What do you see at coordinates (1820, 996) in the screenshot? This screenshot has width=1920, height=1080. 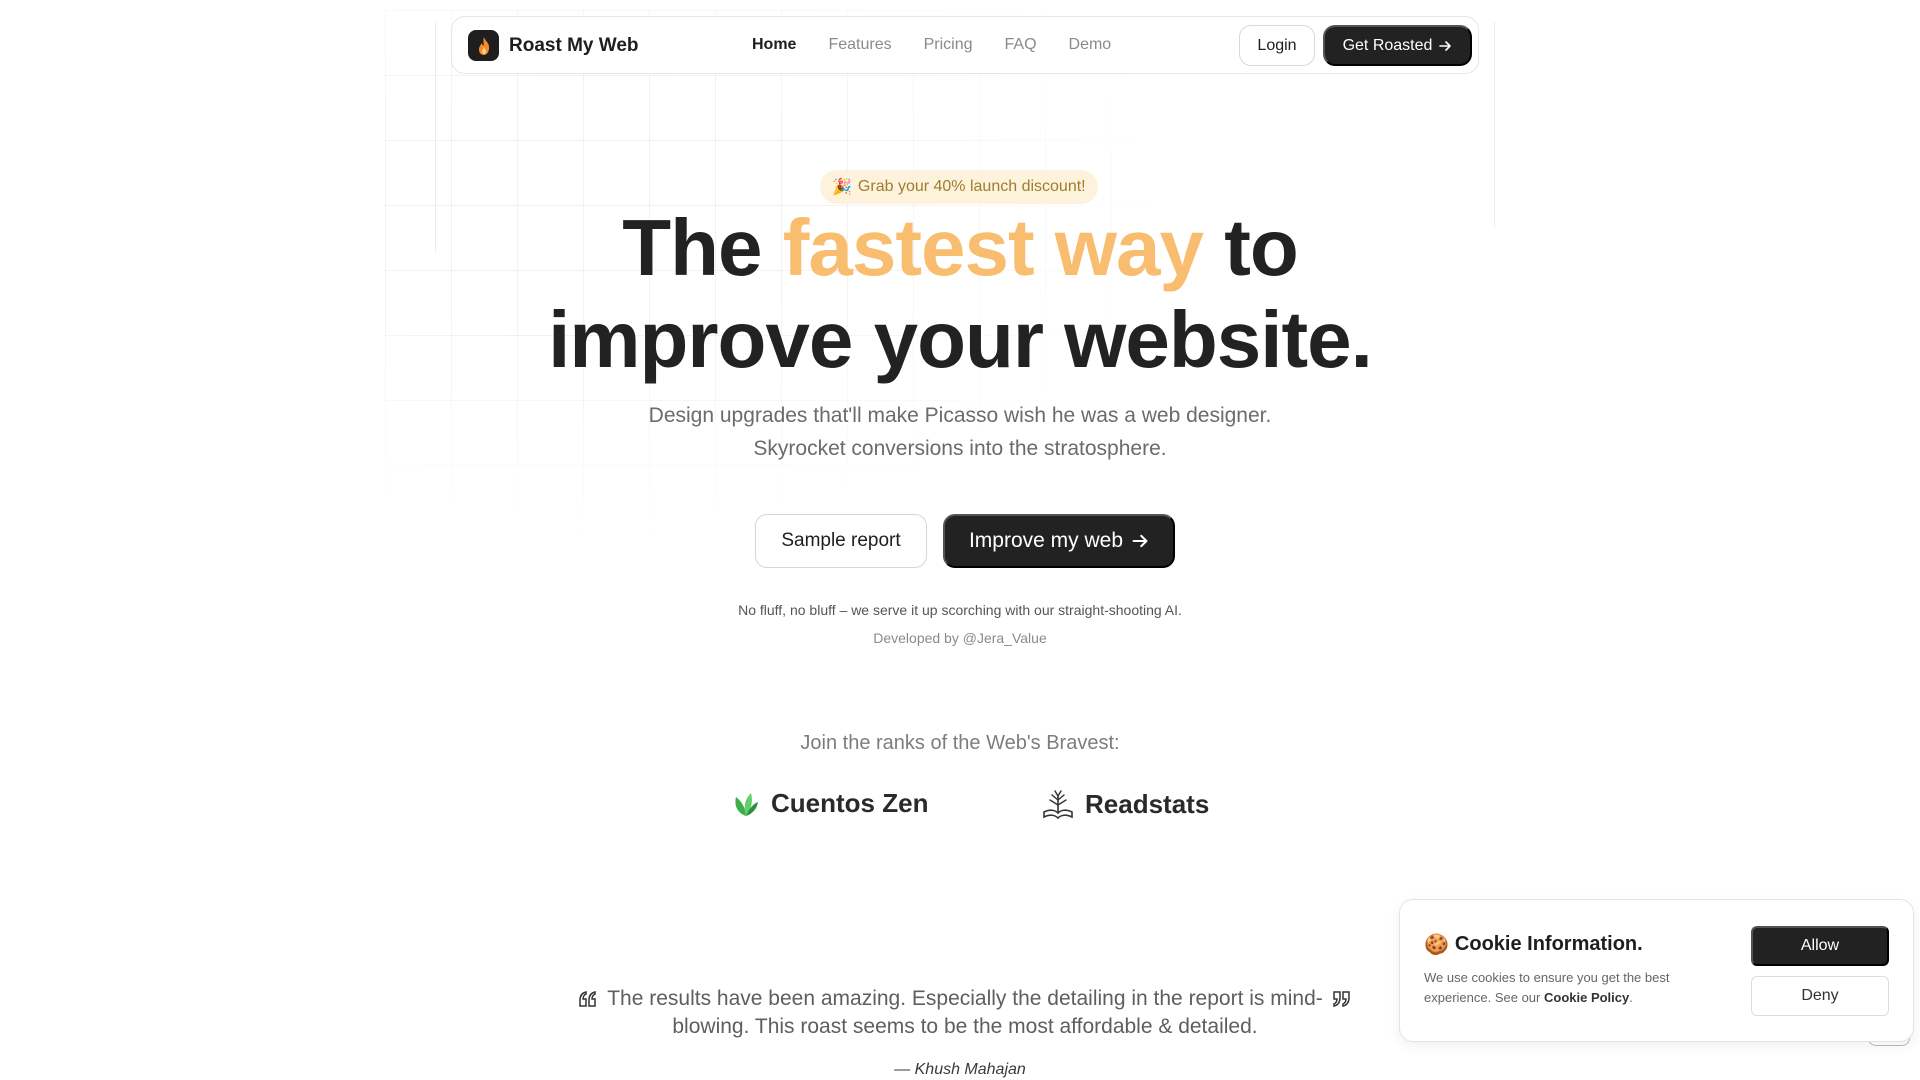 I see `deny-cookies-button: Deny` at bounding box center [1820, 996].